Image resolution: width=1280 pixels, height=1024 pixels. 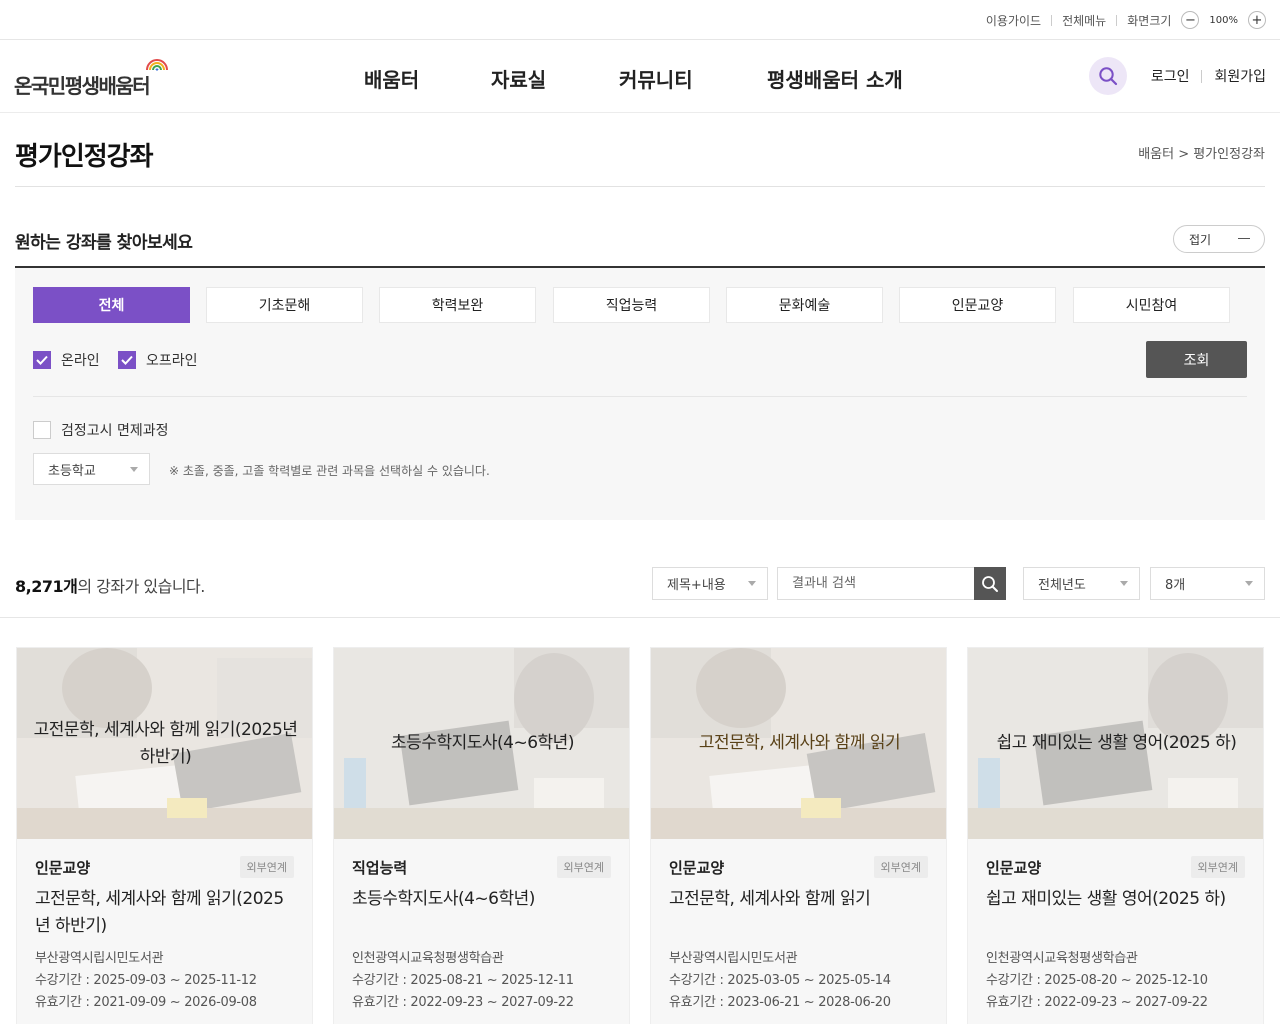 What do you see at coordinates (1151, 305) in the screenshot?
I see `tab-civic: 시민참여` at bounding box center [1151, 305].